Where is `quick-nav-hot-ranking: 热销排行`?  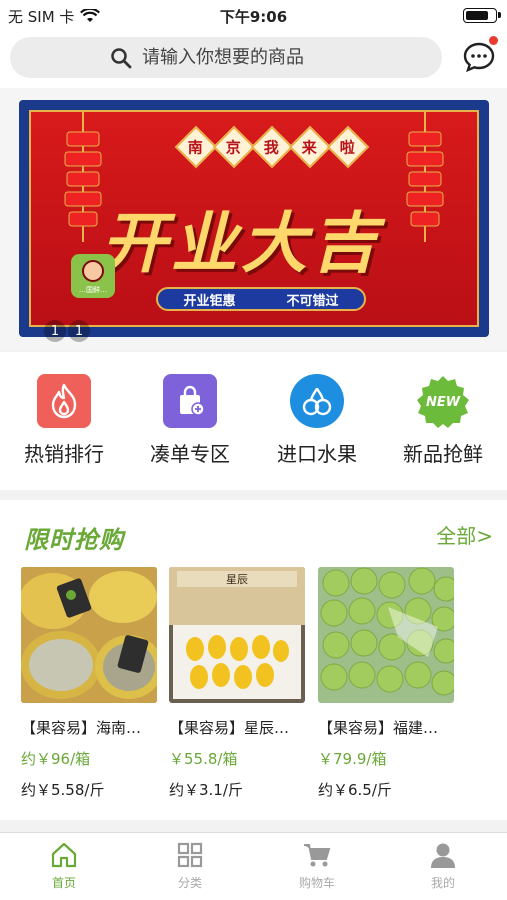 quick-nav-hot-ranking: 热销排行 is located at coordinates (64, 420).